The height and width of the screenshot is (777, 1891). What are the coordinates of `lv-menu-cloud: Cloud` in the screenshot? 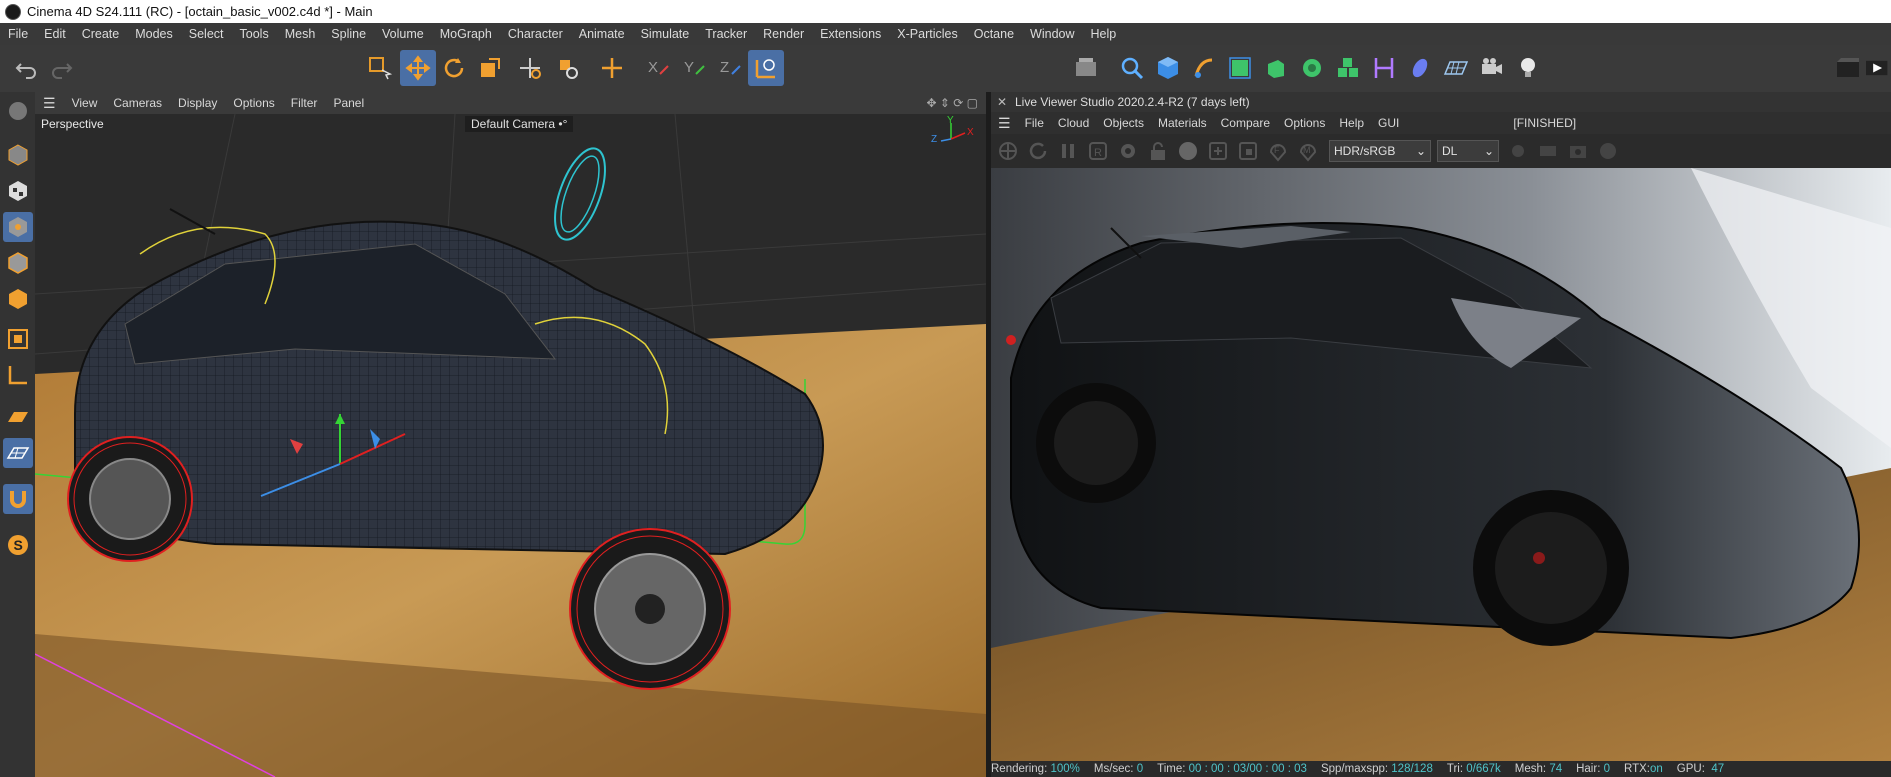 It's located at (1073, 123).